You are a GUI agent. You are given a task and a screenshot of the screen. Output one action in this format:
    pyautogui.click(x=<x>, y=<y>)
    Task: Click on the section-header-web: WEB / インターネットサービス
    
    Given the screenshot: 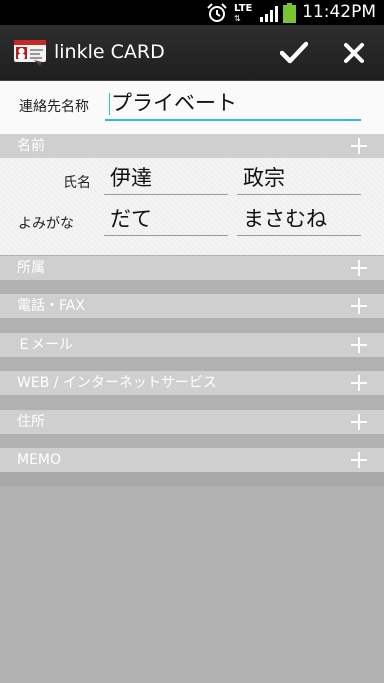 What is the action you would take?
    pyautogui.click(x=192, y=383)
    